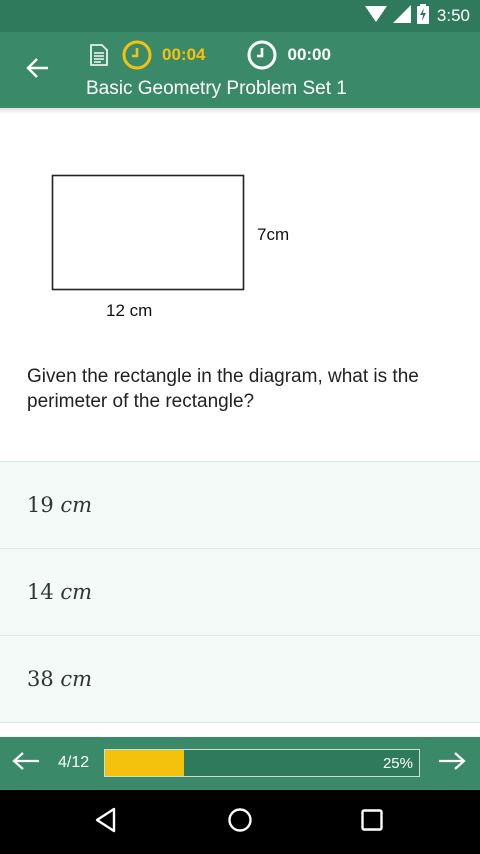 The height and width of the screenshot is (854, 480). I want to click on timers-row: 00:04 00:00, so click(210, 55).